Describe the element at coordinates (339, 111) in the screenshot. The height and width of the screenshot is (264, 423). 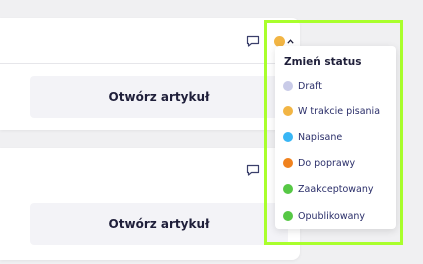
I see `status-option-label: W trakcie pisania` at that location.